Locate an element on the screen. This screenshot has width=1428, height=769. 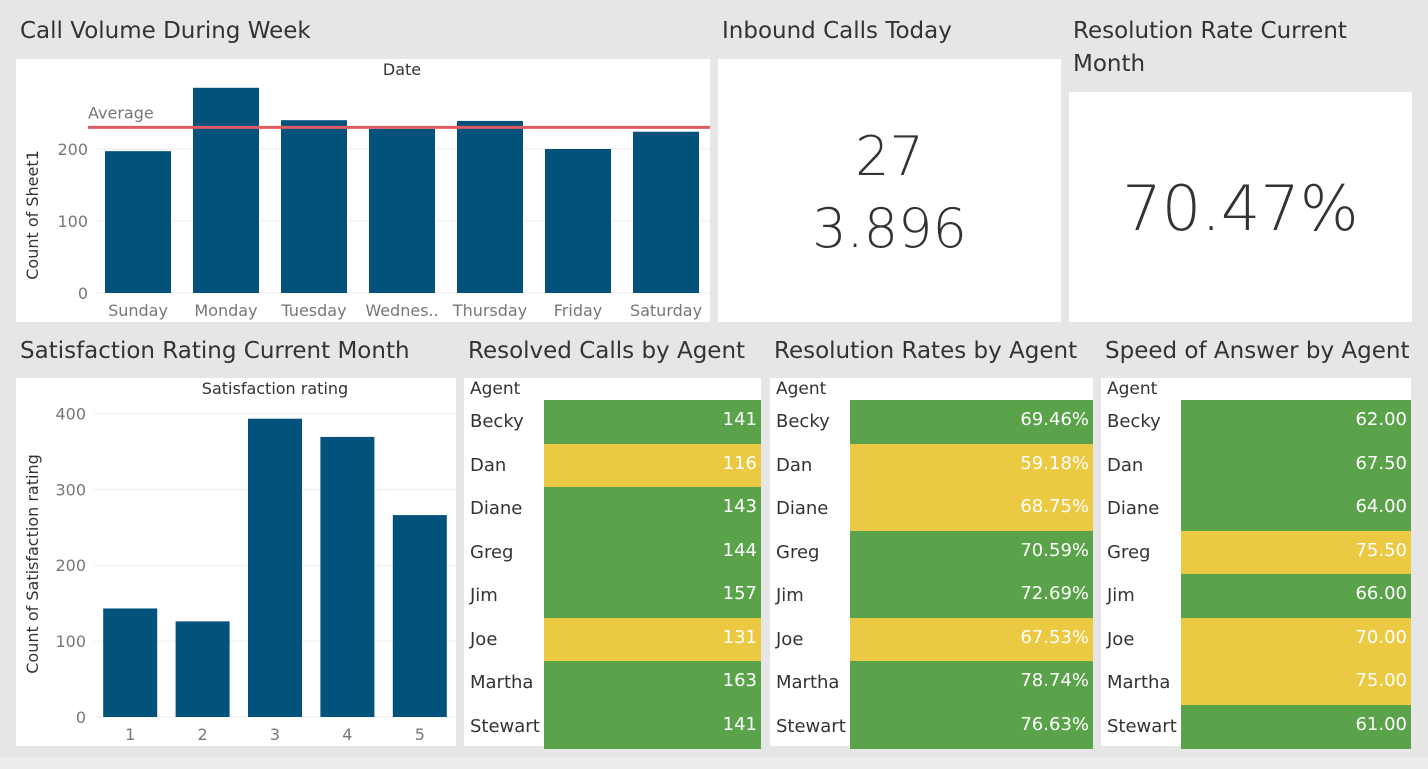
table-row: Greg 75.50 is located at coordinates (1256, 552).